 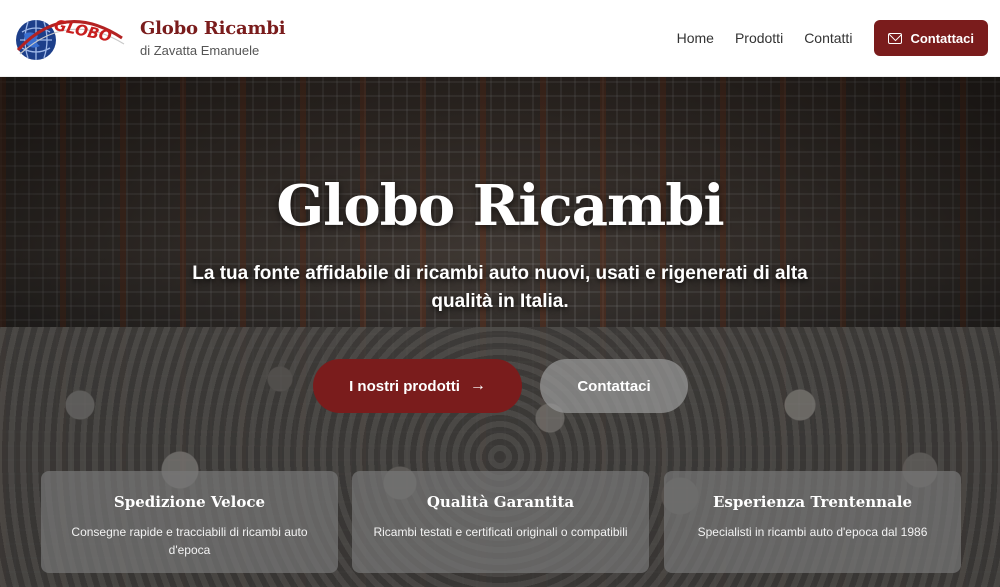 What do you see at coordinates (213, 28) in the screenshot?
I see `brand-title: Globo Ricambi` at bounding box center [213, 28].